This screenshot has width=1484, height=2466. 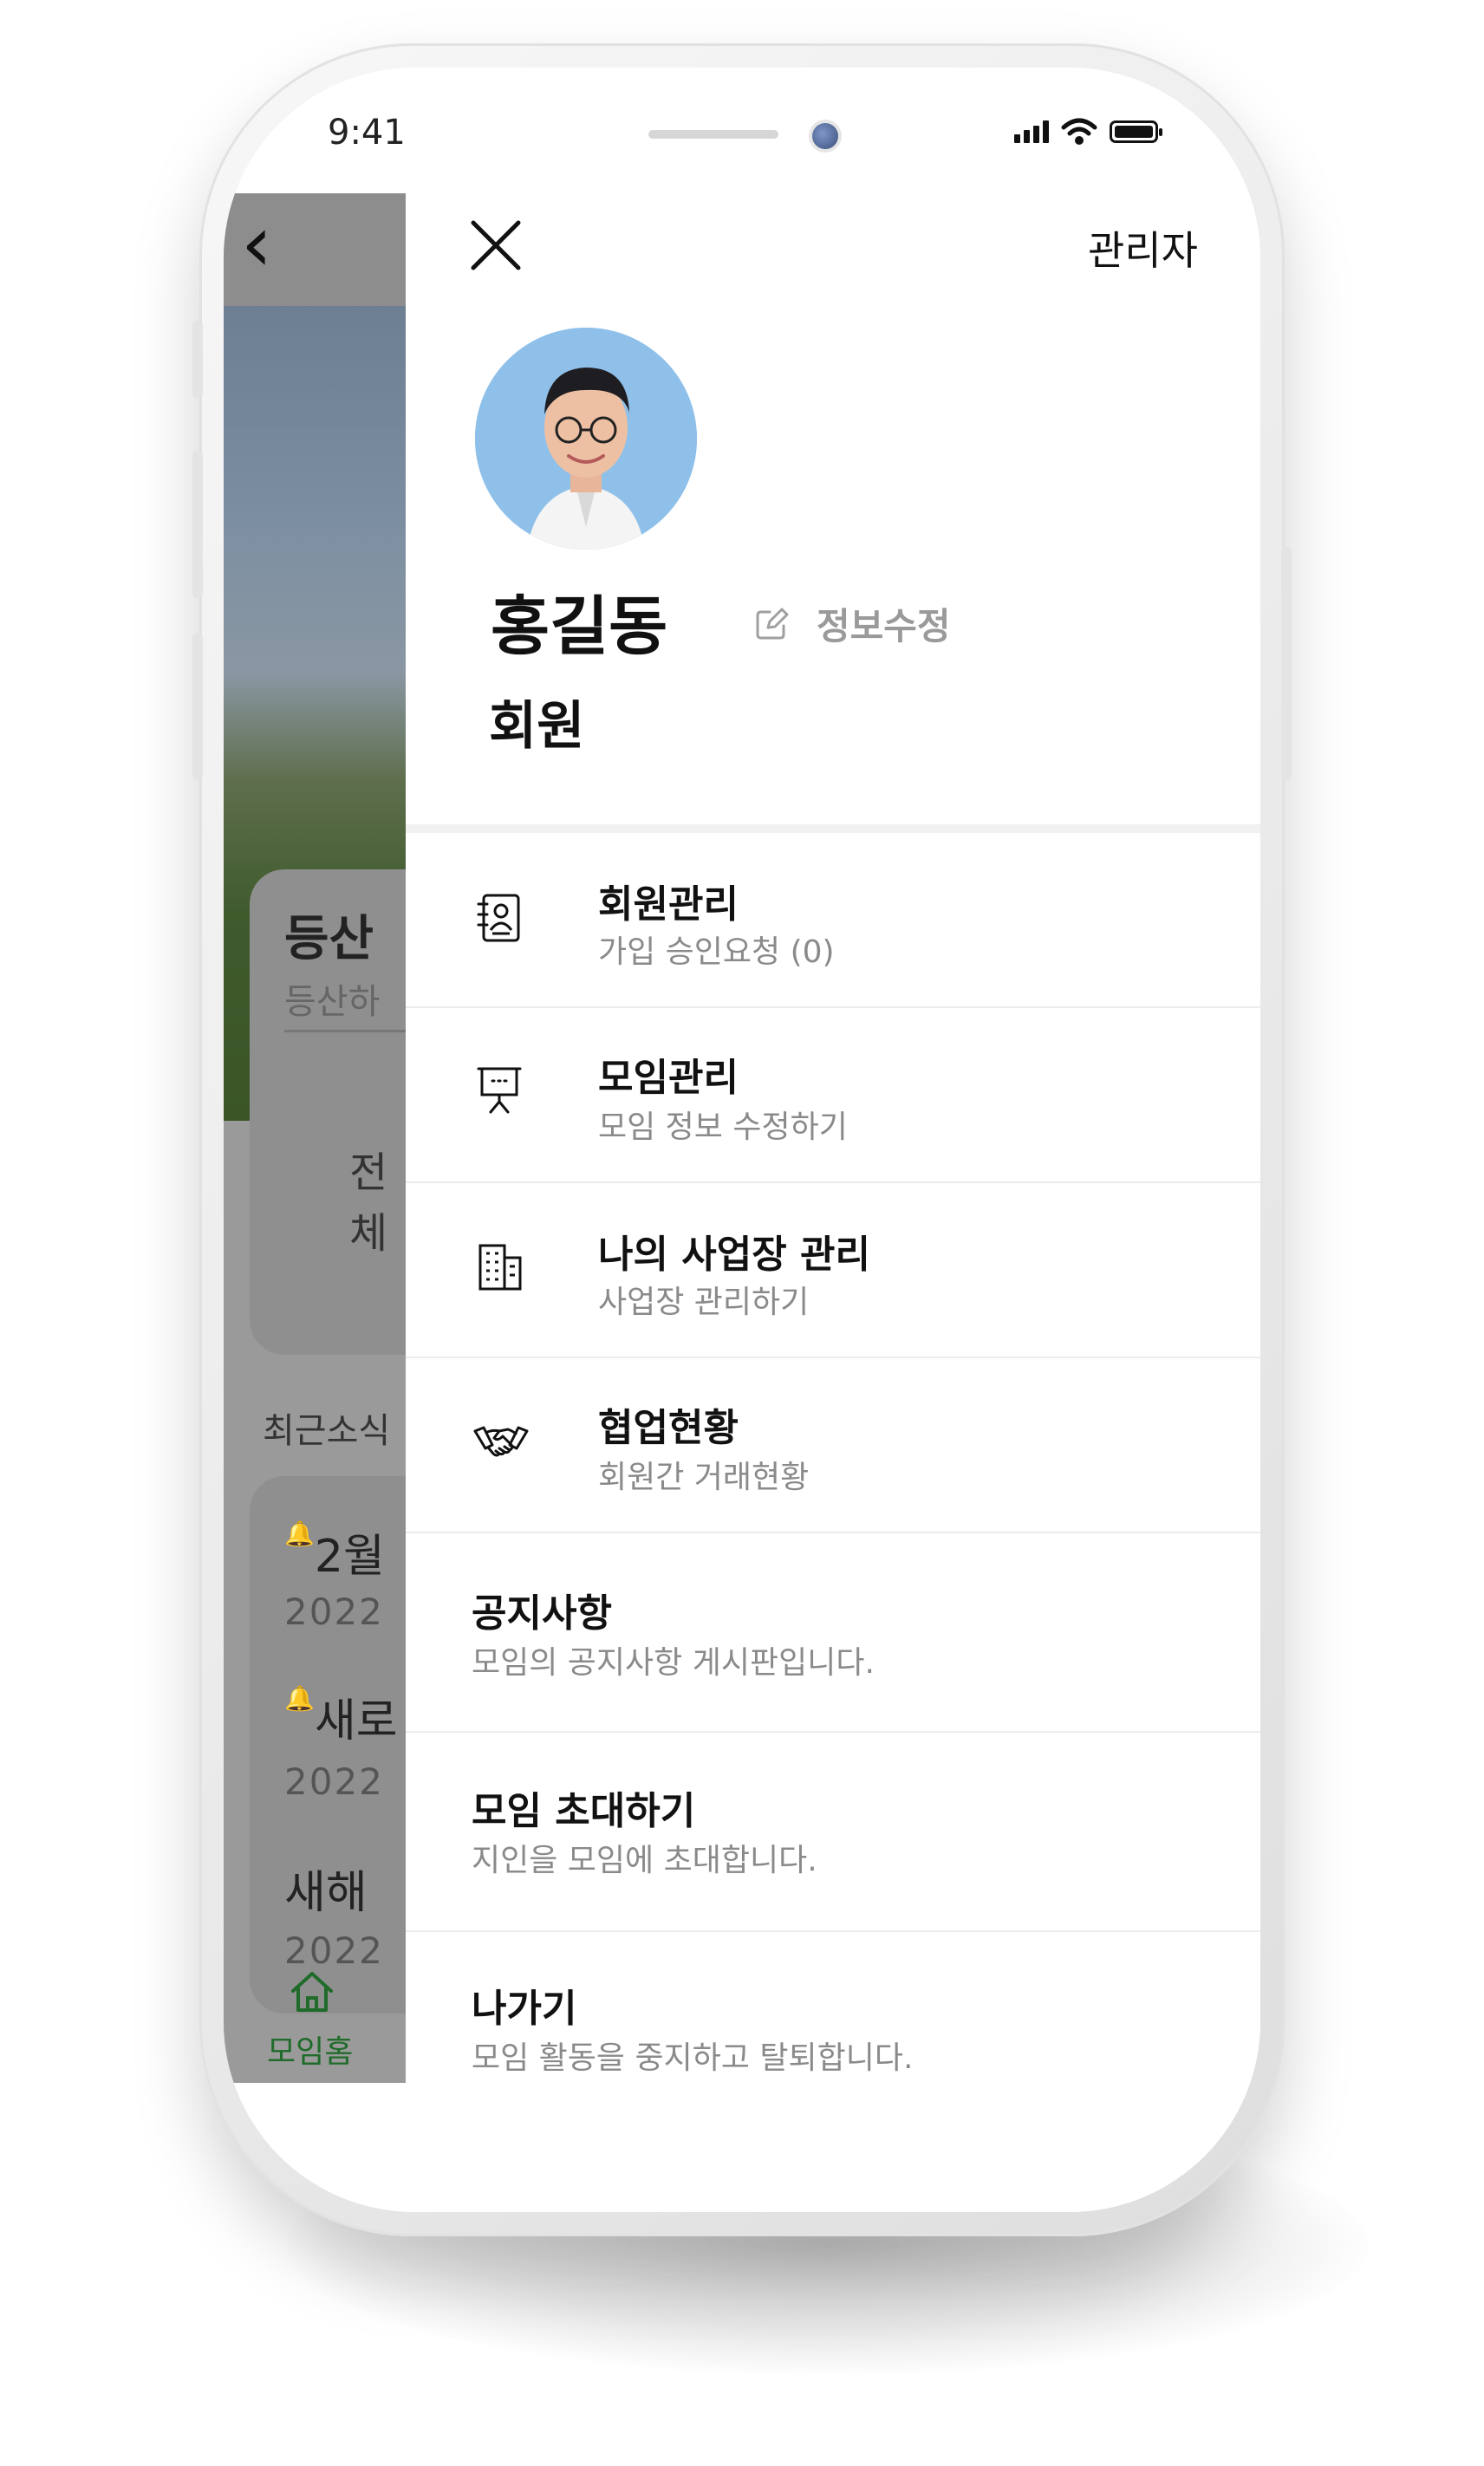 What do you see at coordinates (833, 828) in the screenshot?
I see `section-divider` at bounding box center [833, 828].